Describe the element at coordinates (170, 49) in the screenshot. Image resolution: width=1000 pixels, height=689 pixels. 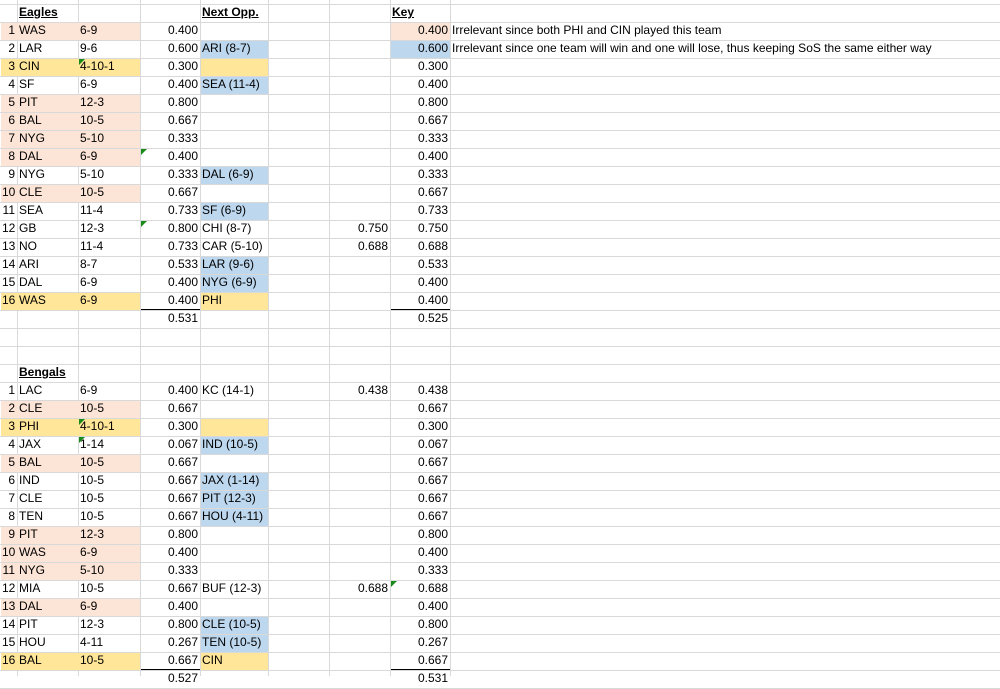
I see `win-pct-cell: 0.600` at that location.